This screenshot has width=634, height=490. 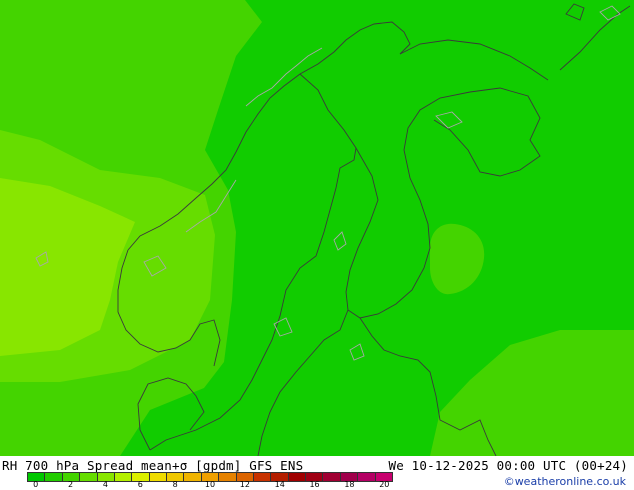 What do you see at coordinates (244, 484) in the screenshot?
I see `color-scale-tick-label: 12` at bounding box center [244, 484].